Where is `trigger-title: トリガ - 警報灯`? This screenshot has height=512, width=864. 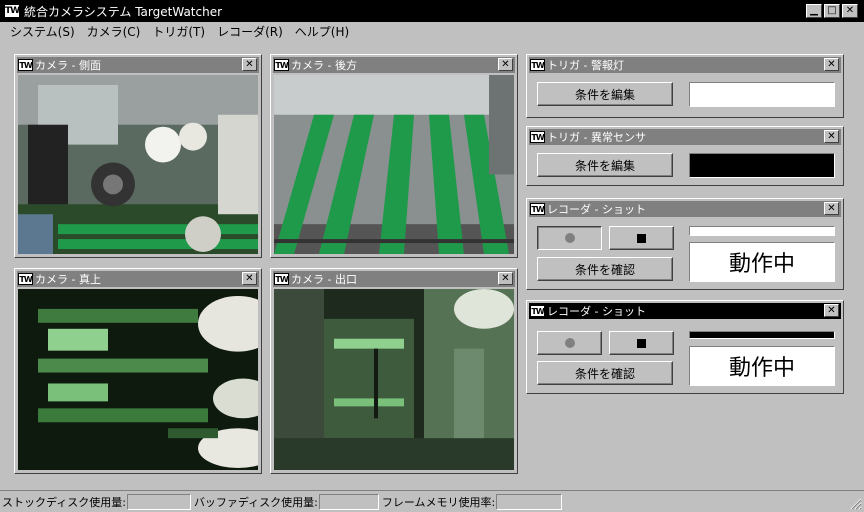 trigger-title: トリガ - 警報灯 is located at coordinates (585, 65).